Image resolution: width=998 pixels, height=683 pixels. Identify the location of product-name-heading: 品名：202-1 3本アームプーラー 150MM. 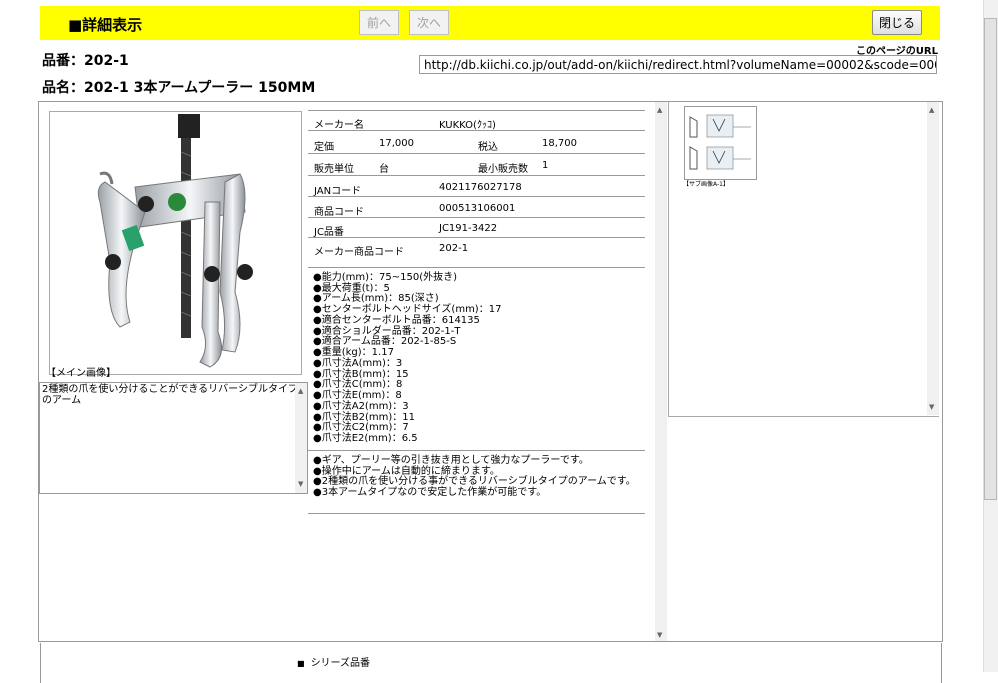
(179, 88).